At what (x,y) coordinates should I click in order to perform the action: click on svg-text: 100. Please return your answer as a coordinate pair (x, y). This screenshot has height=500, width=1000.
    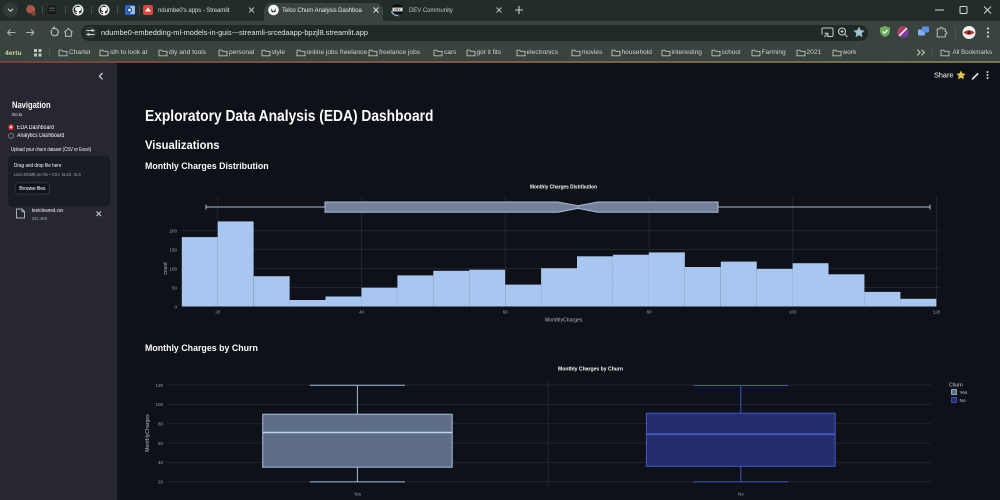
    Looking at the image, I should click on (159, 404).